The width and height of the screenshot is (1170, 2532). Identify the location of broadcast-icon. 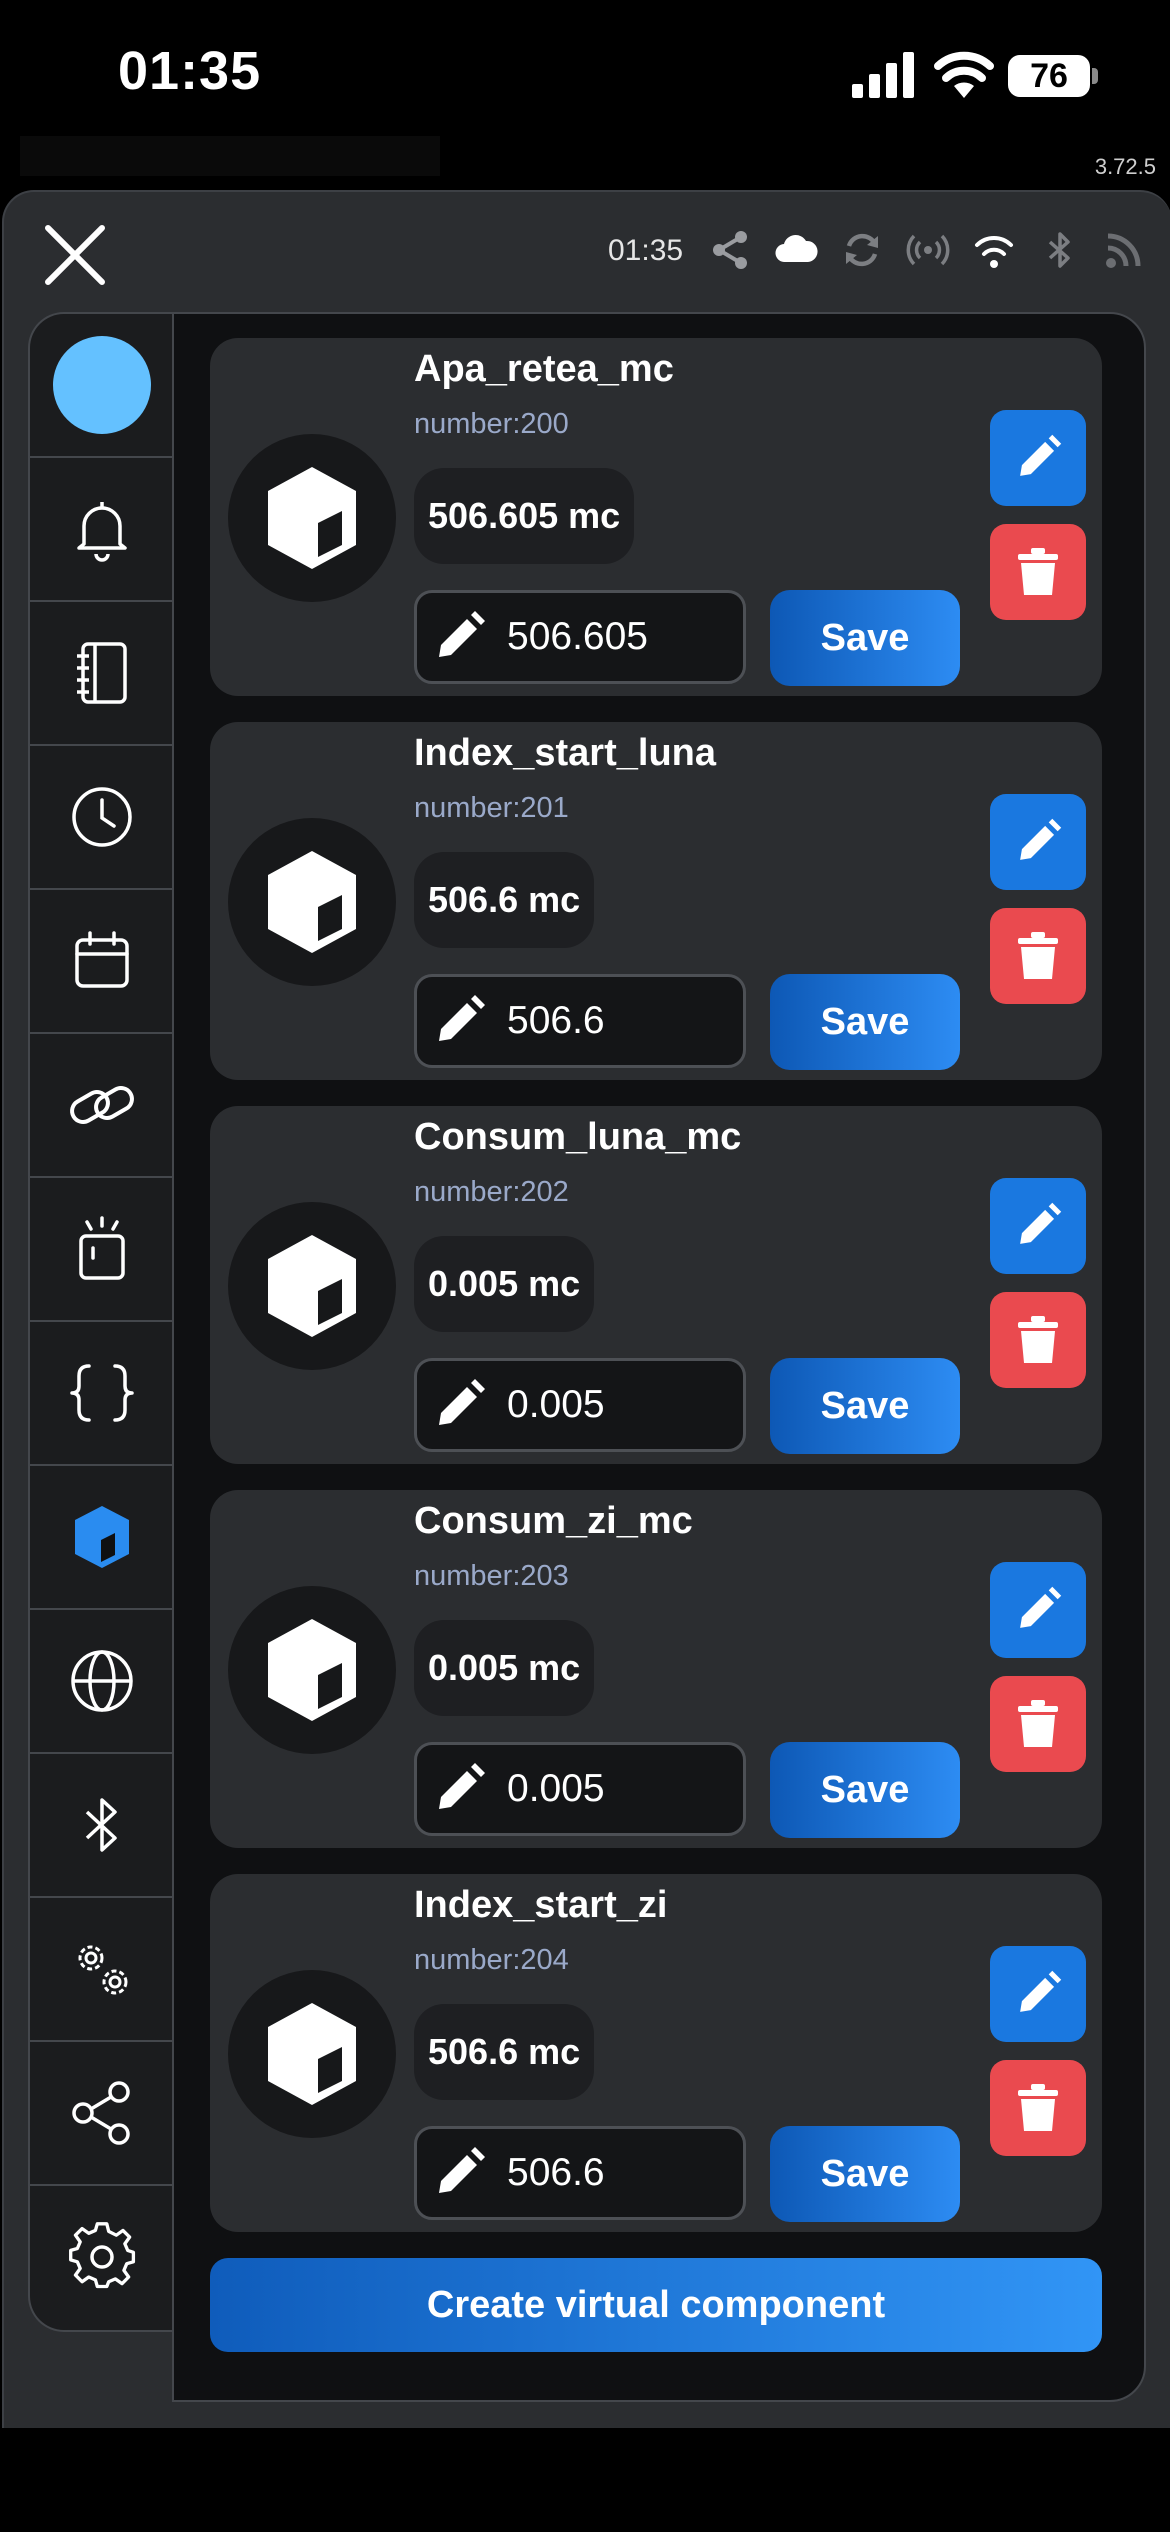
(928, 250).